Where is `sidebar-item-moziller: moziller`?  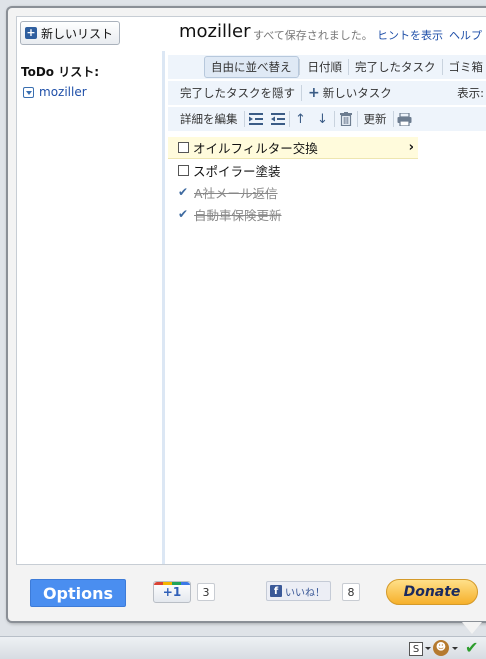
sidebar-item-moziller: moziller is located at coordinates (55, 92).